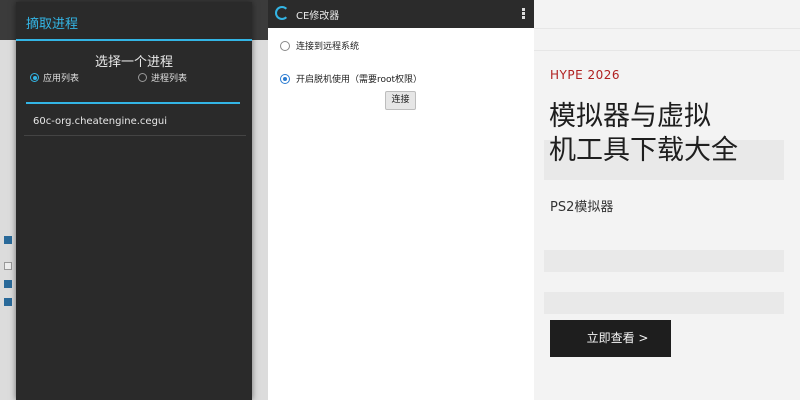  I want to click on dialog-heading: 选择一个进程, so click(133, 62).